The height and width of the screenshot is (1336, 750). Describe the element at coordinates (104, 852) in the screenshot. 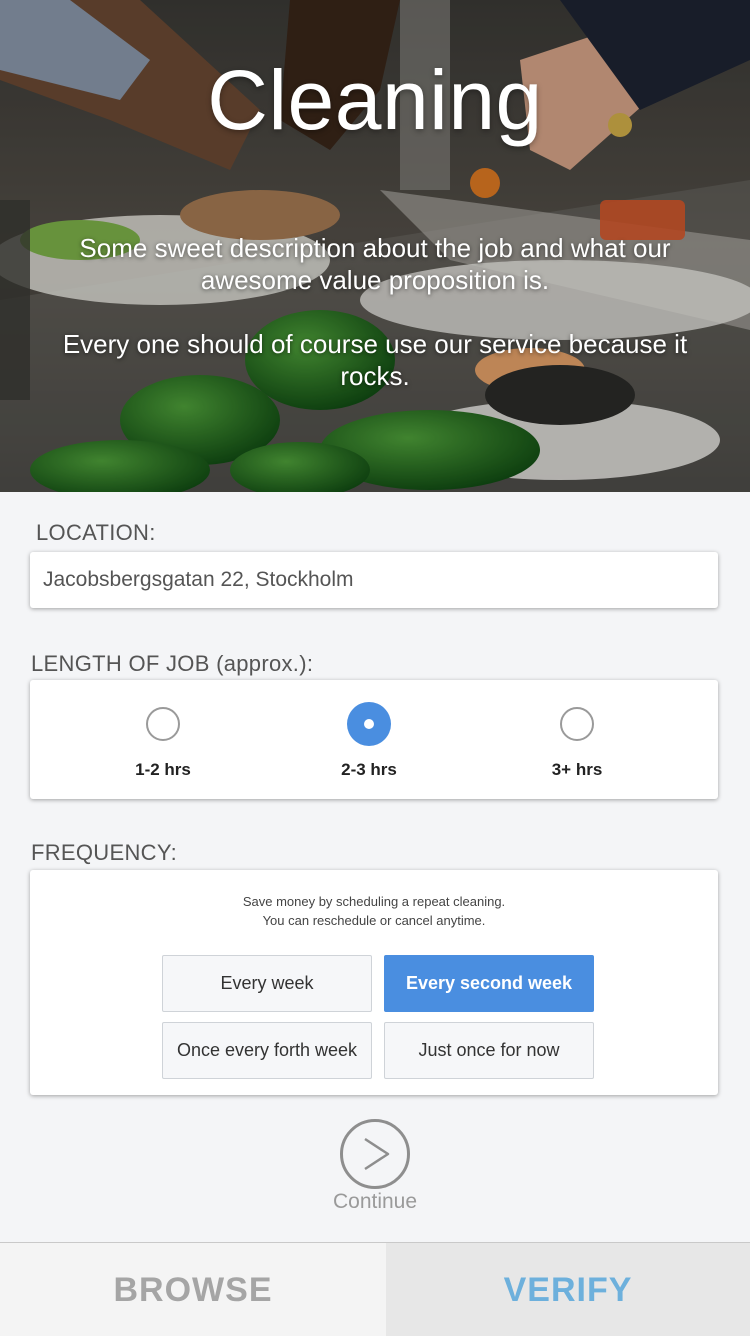

I see `frequency-label: FREQUENCY:` at that location.